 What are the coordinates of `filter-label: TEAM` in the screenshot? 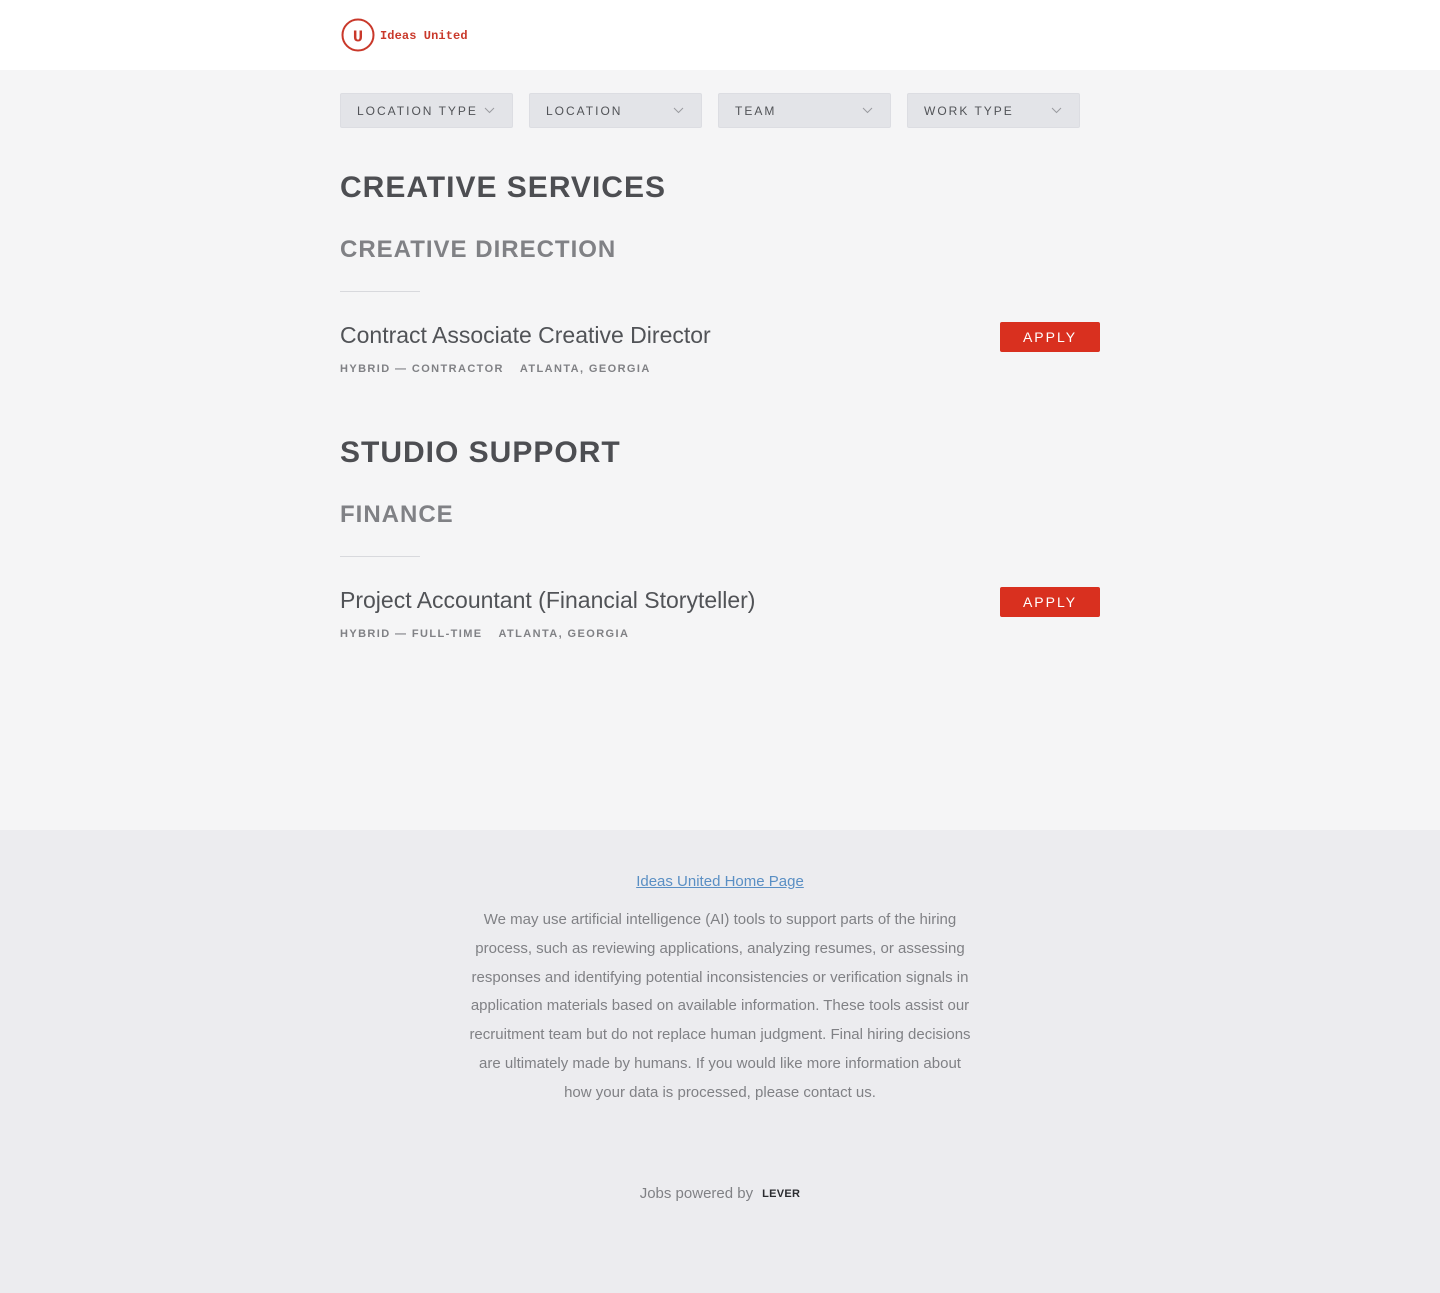 It's located at (756, 110).